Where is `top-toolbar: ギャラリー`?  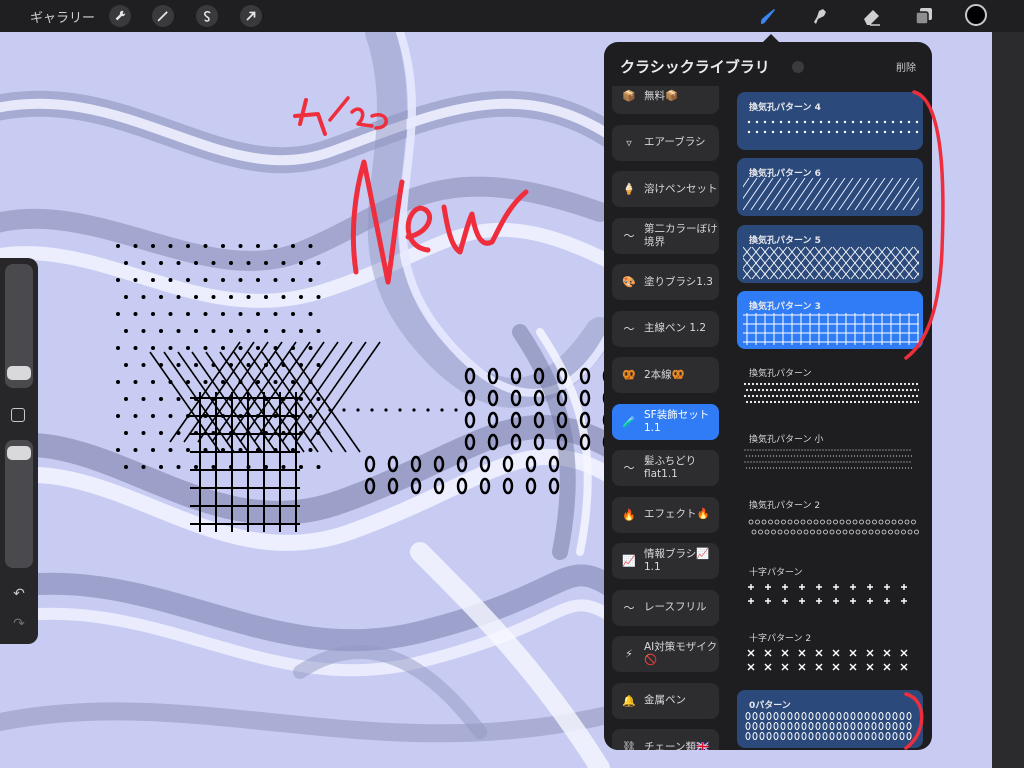
top-toolbar: ギャラリー is located at coordinates (512, 16).